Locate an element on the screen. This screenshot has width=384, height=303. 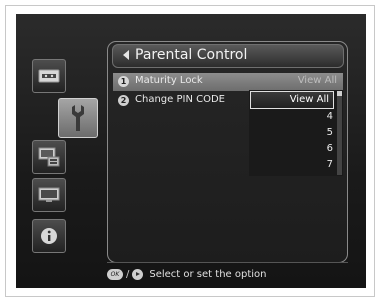
ok-key-icon: OK is located at coordinates (115, 274).